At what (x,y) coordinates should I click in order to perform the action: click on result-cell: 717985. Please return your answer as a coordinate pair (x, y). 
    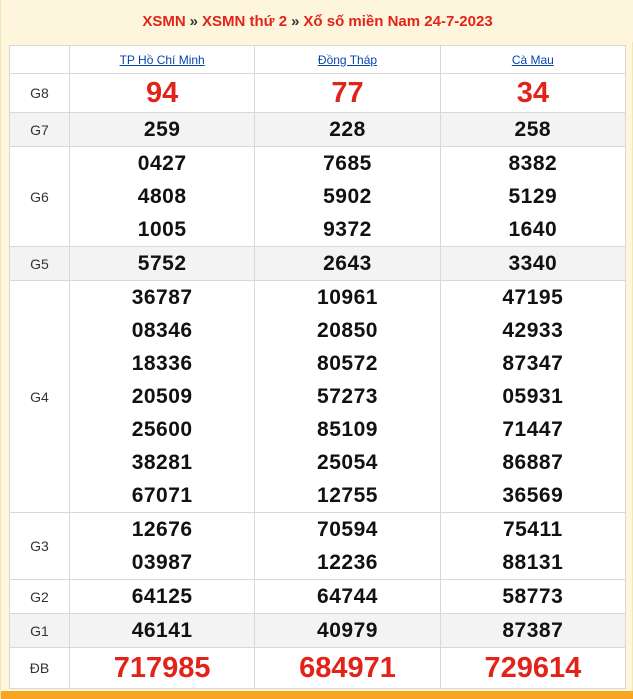
    Looking at the image, I should click on (162, 668).